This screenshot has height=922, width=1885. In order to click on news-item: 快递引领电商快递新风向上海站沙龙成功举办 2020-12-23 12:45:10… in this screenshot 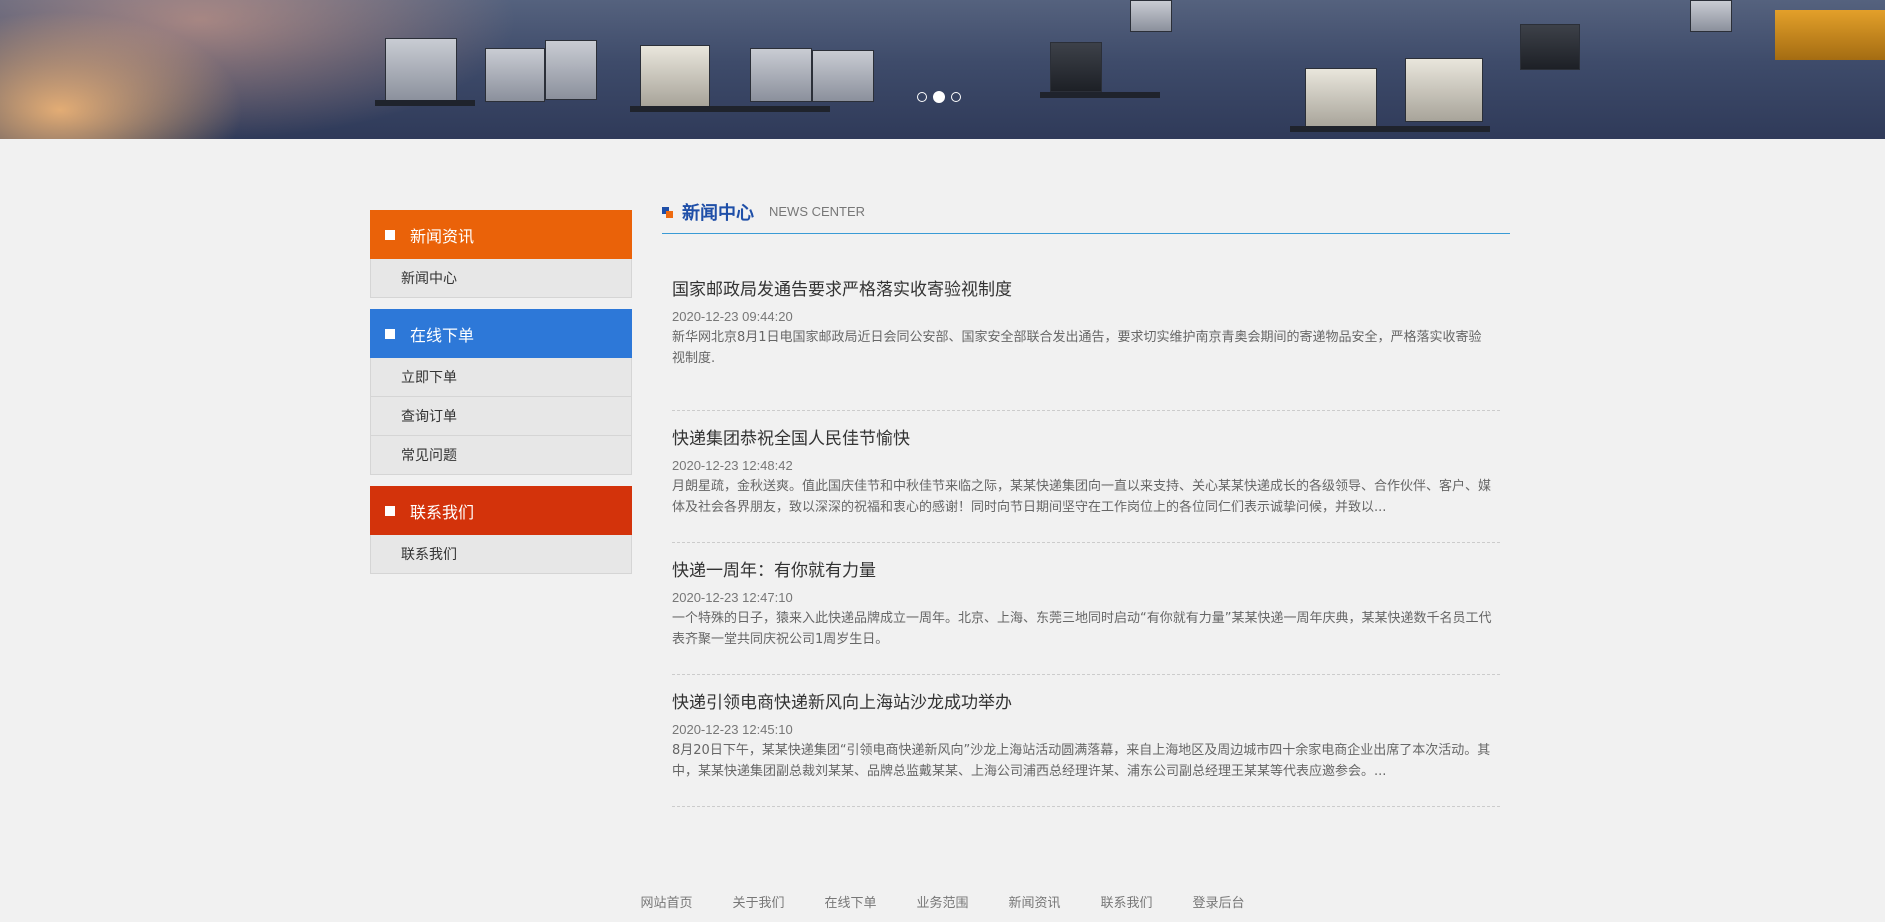, I will do `click(1086, 741)`.